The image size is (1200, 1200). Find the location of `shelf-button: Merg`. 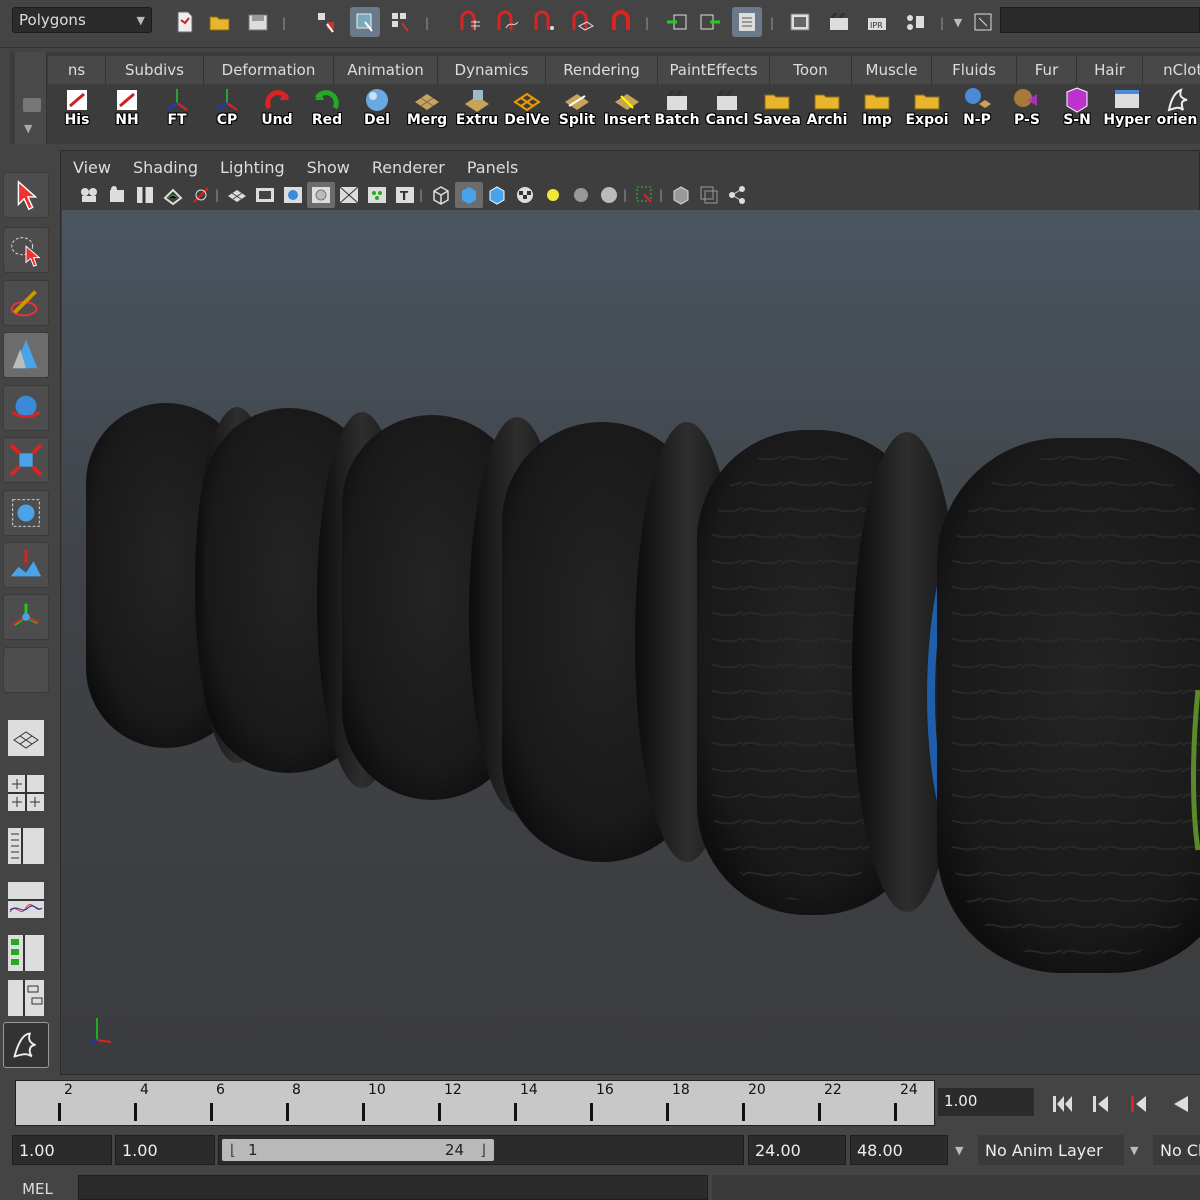

shelf-button: Merg is located at coordinates (427, 113).